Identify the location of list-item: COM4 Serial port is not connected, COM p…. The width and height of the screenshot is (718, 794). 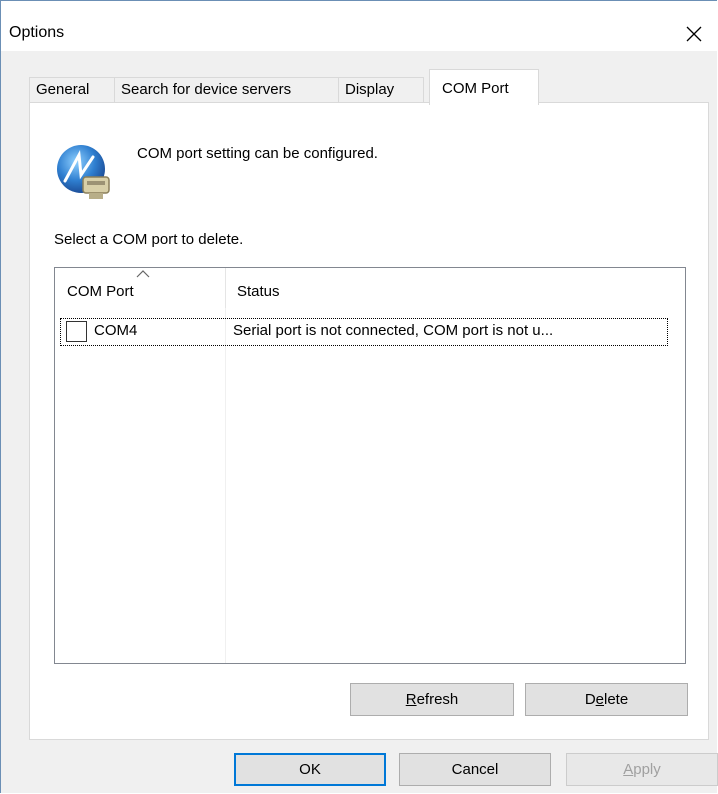
(364, 332).